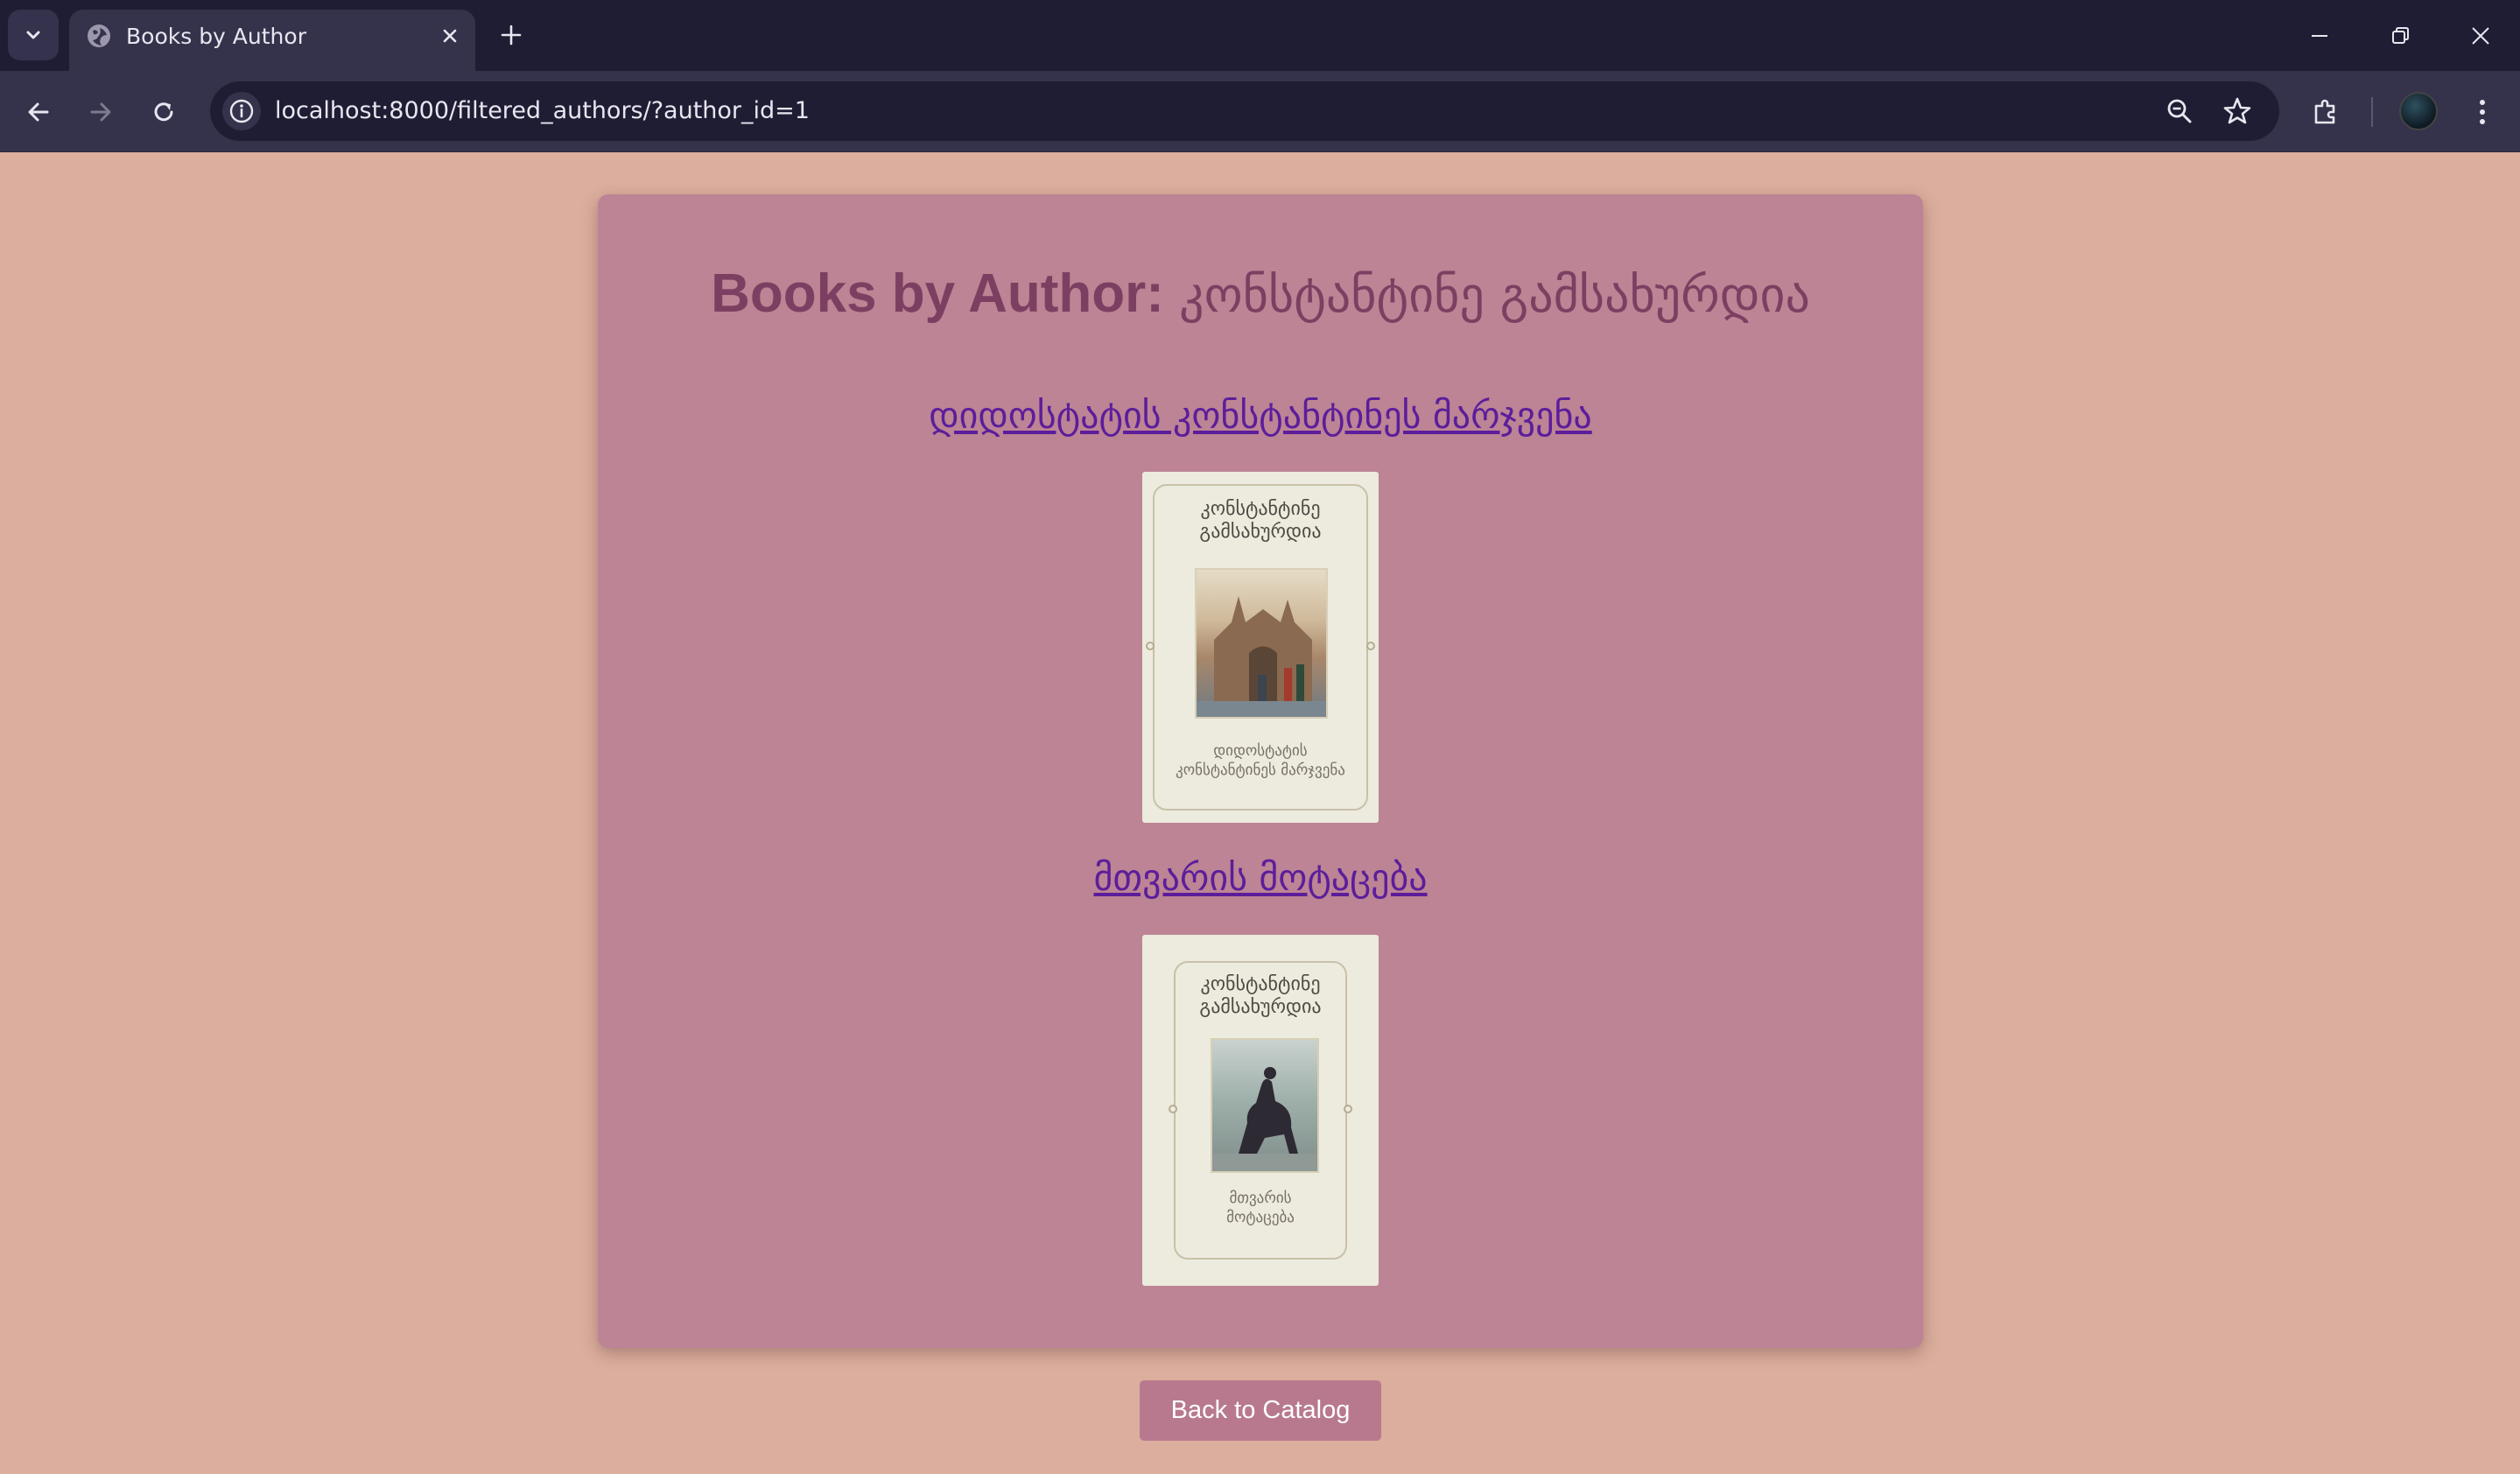  Describe the element at coordinates (2418, 111) in the screenshot. I see `profile-avatar` at that location.